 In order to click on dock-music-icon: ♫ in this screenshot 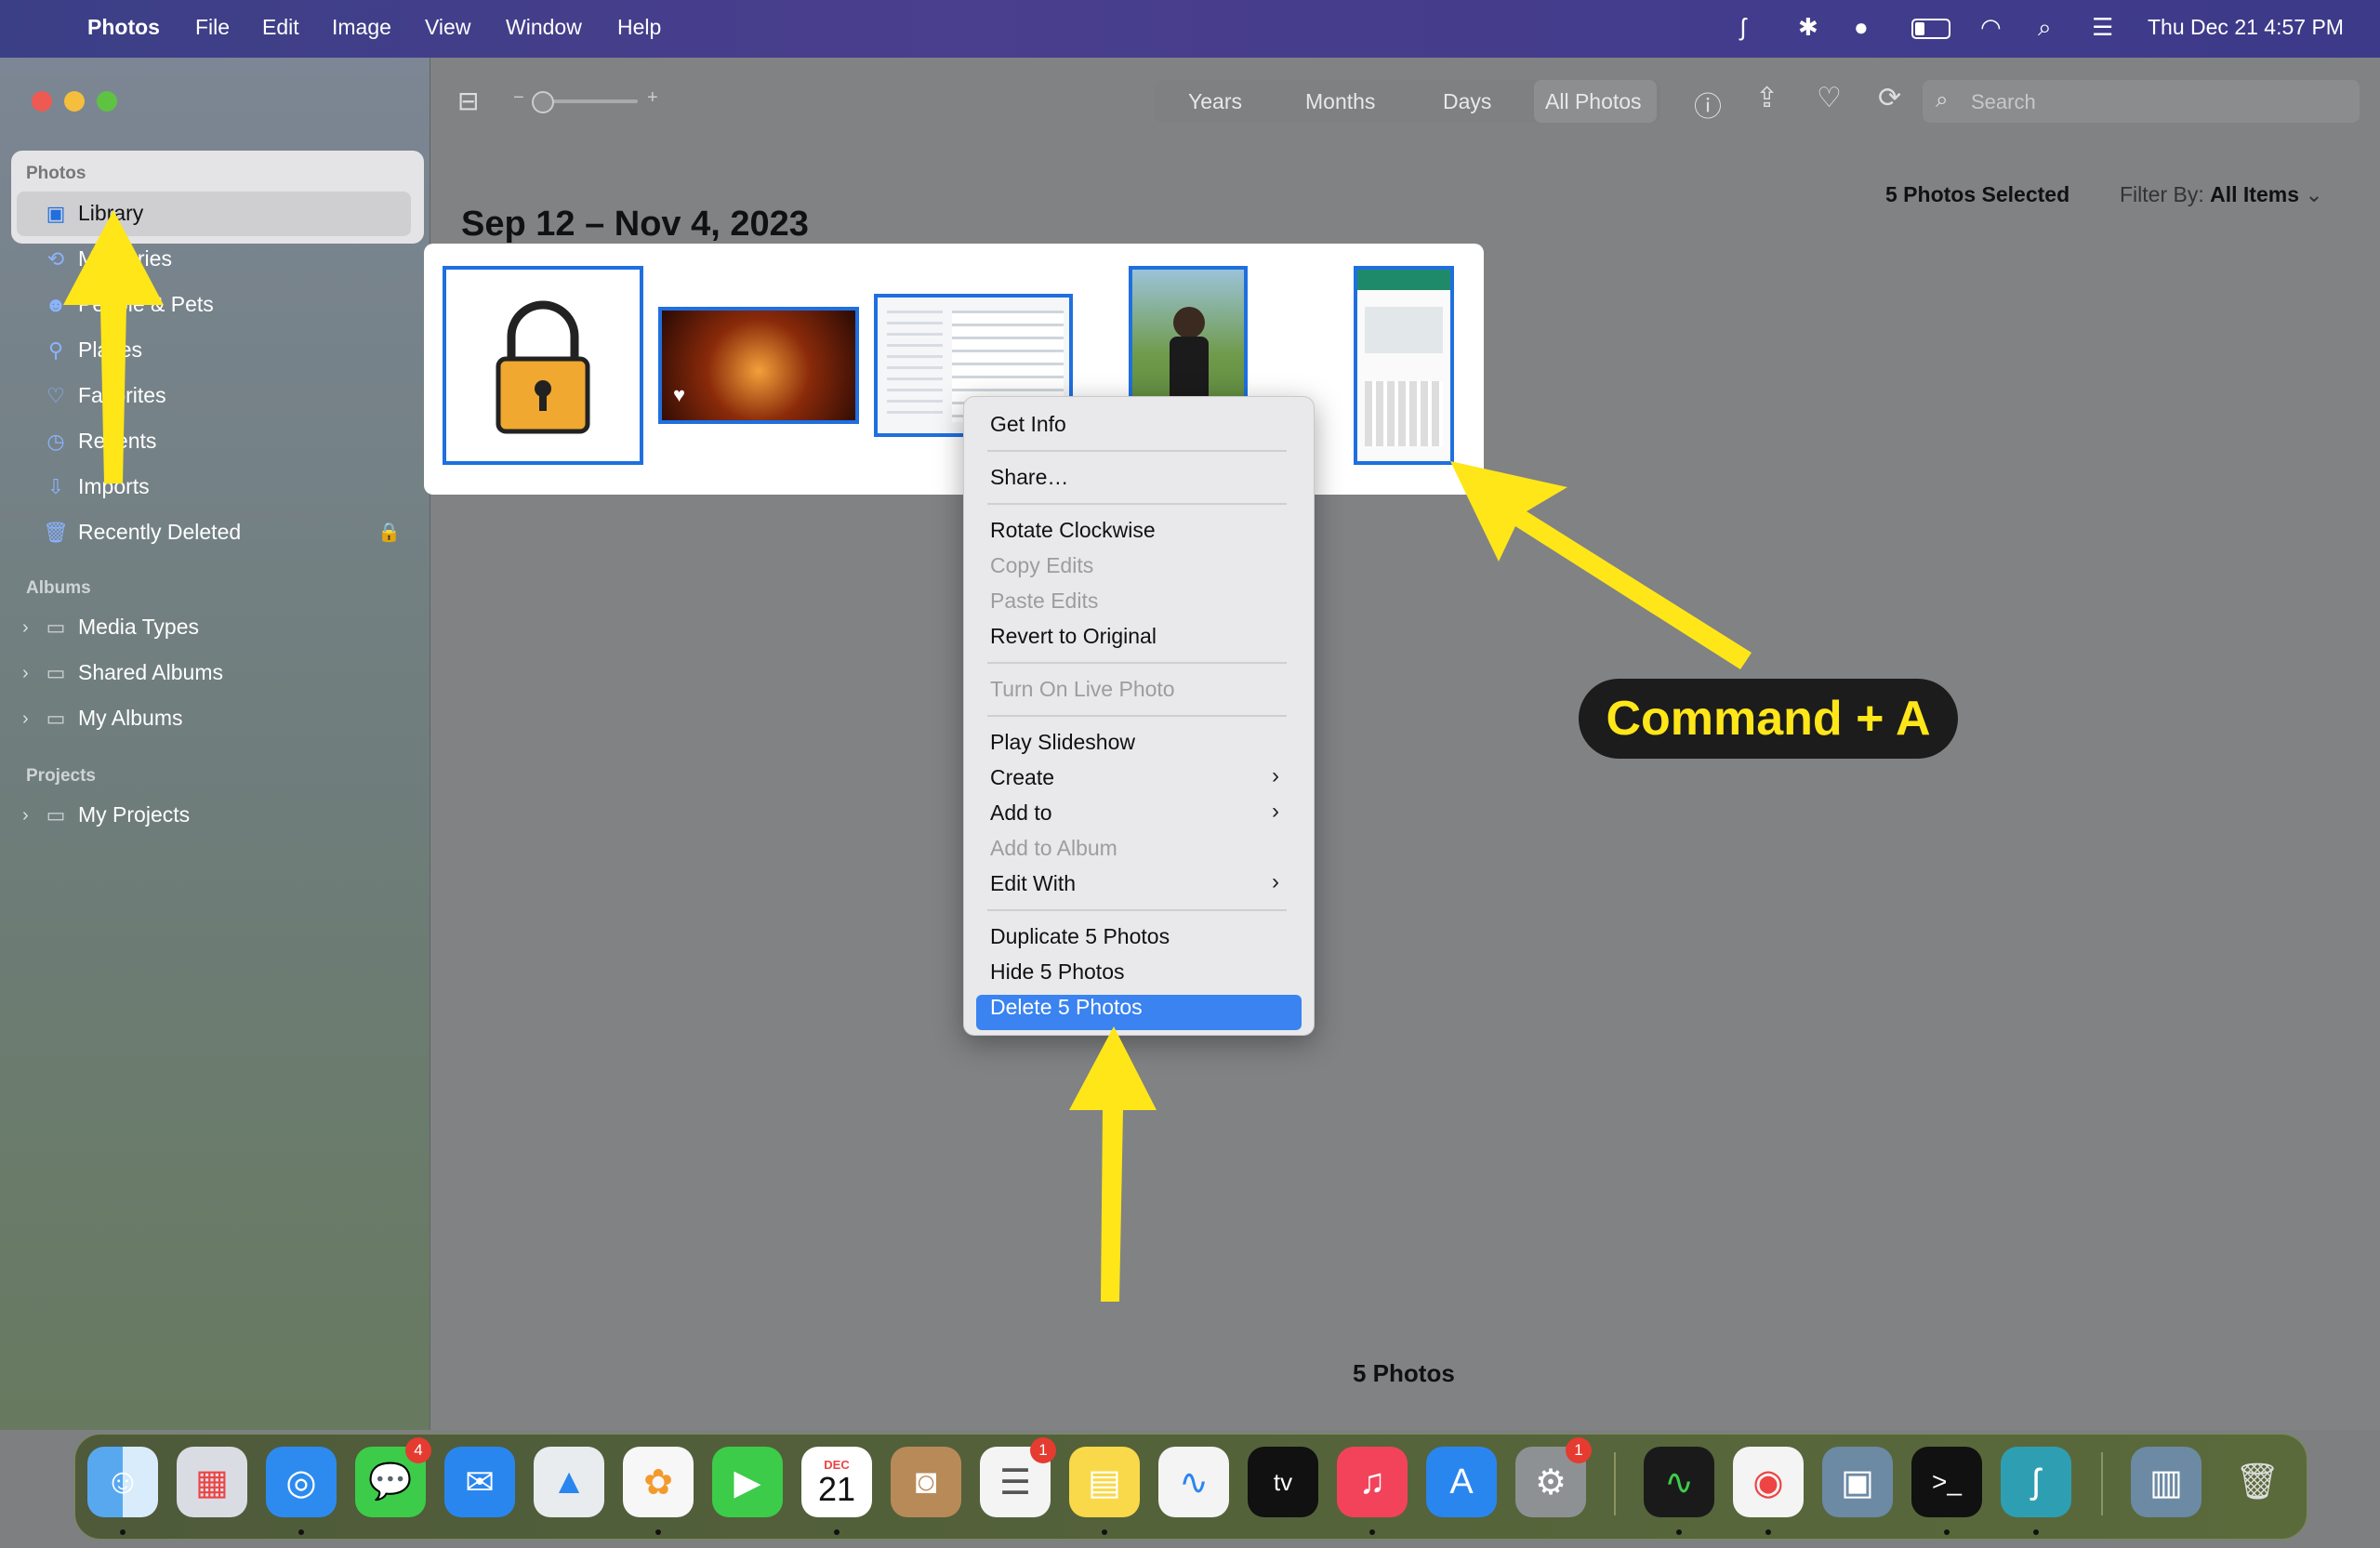, I will do `click(1372, 1482)`.